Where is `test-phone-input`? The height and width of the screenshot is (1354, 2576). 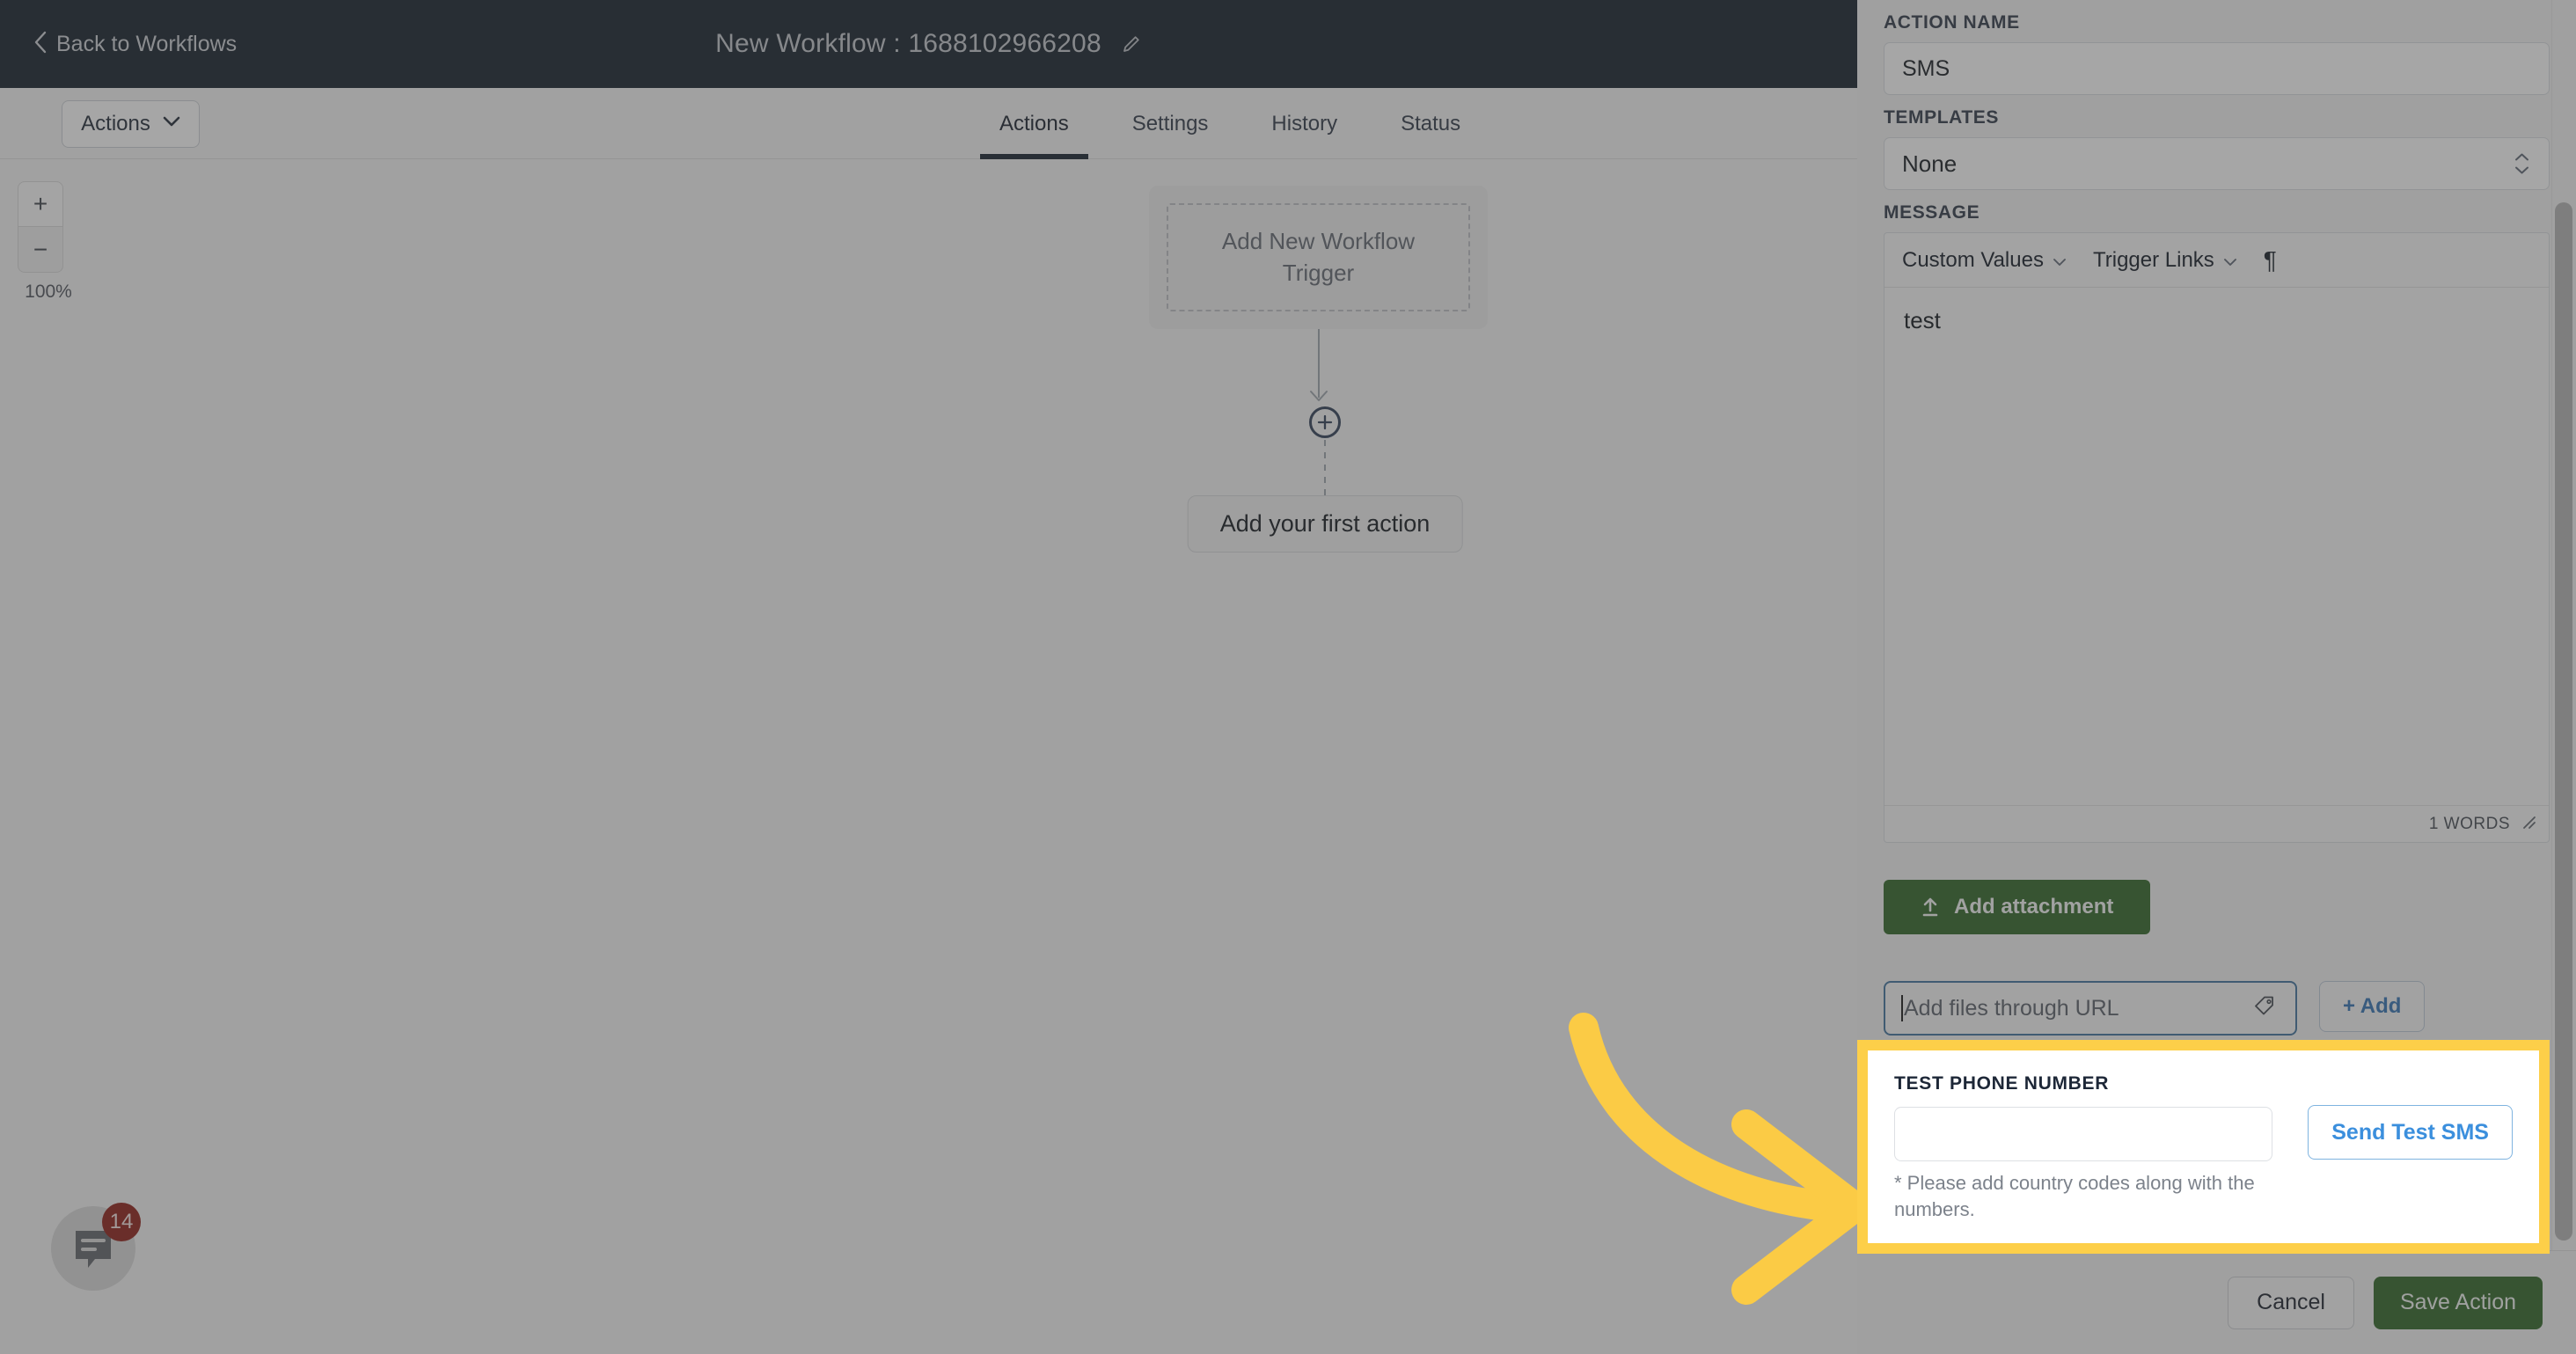 test-phone-input is located at coordinates (2083, 1134).